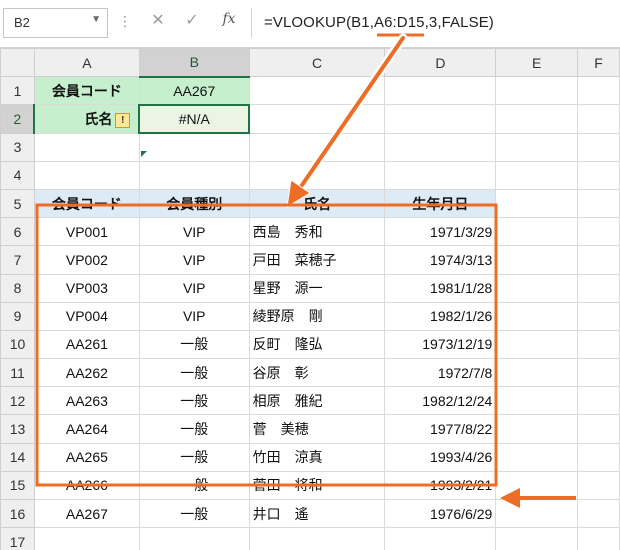 The image size is (620, 550). I want to click on member-name-cell: 戸田 菜穂子, so click(317, 260).